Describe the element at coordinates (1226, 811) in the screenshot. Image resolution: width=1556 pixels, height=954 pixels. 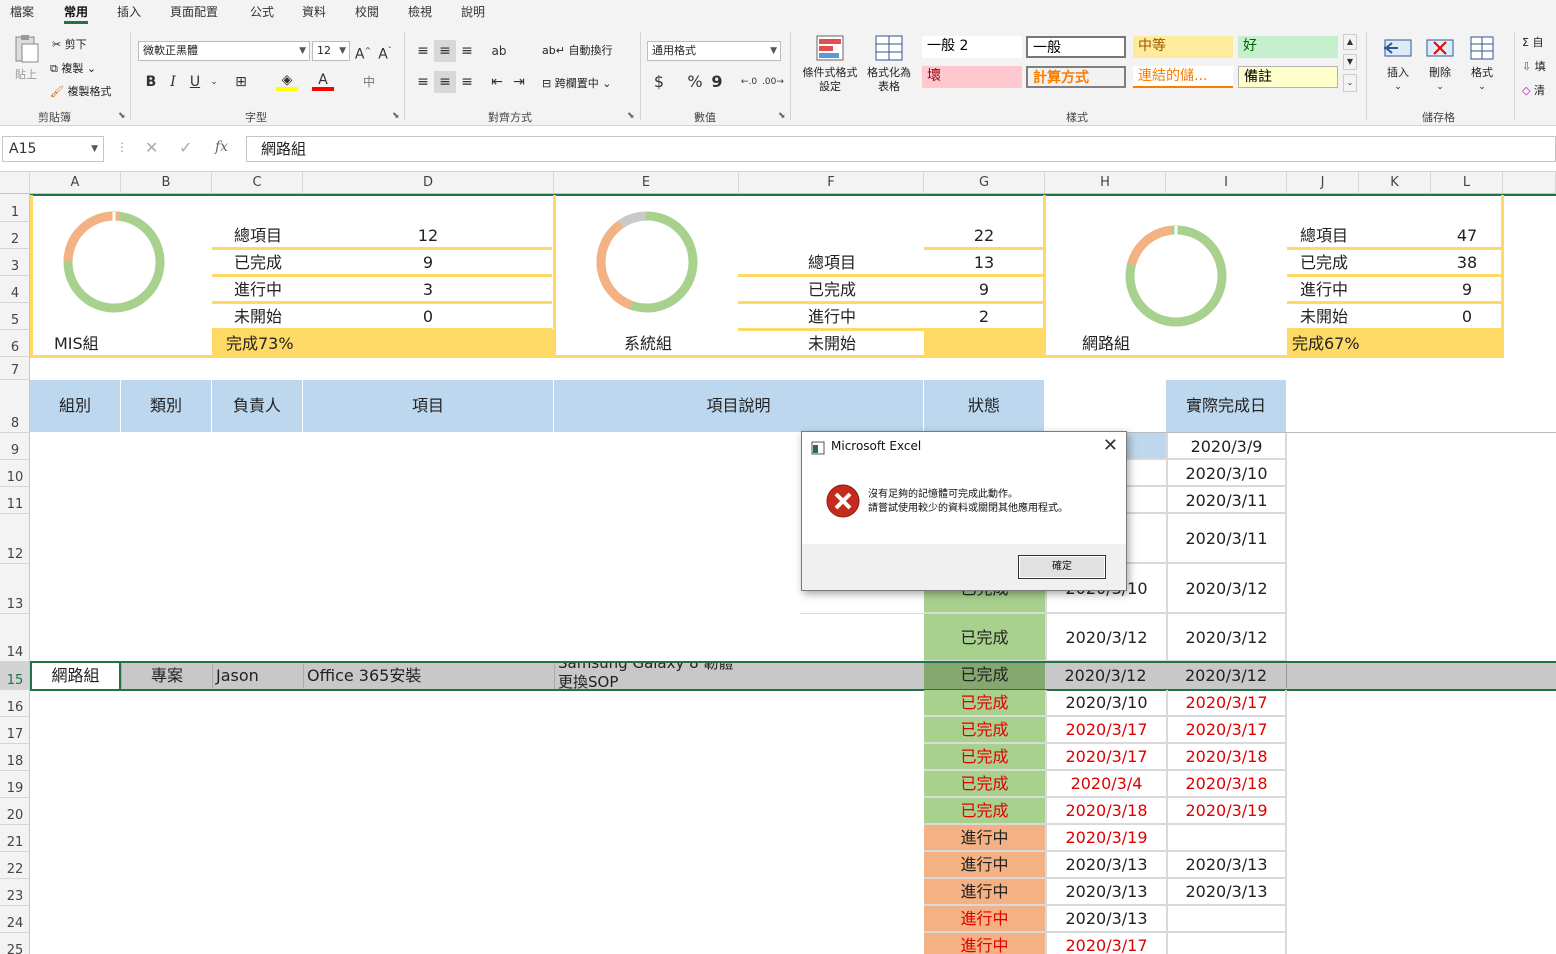
I see `cell-done-date: 2020/3/19` at that location.